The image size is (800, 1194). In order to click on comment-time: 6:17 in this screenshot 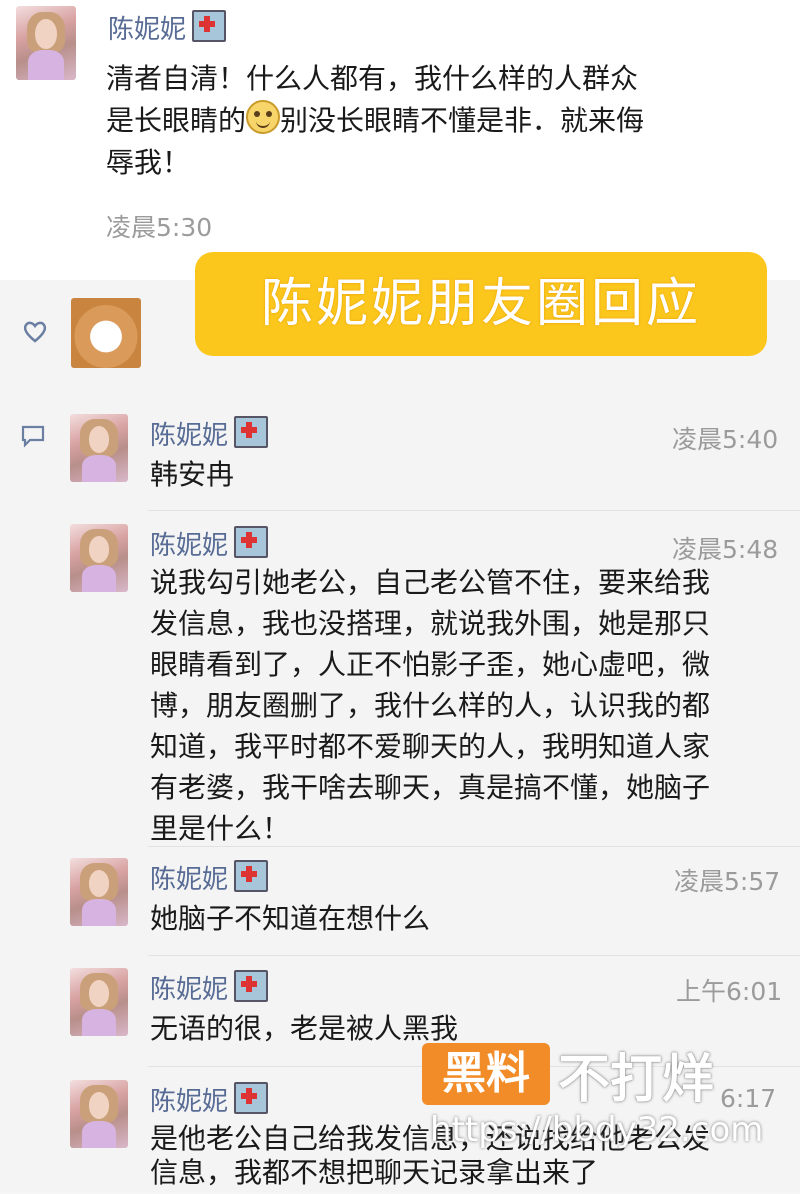, I will do `click(748, 1098)`.